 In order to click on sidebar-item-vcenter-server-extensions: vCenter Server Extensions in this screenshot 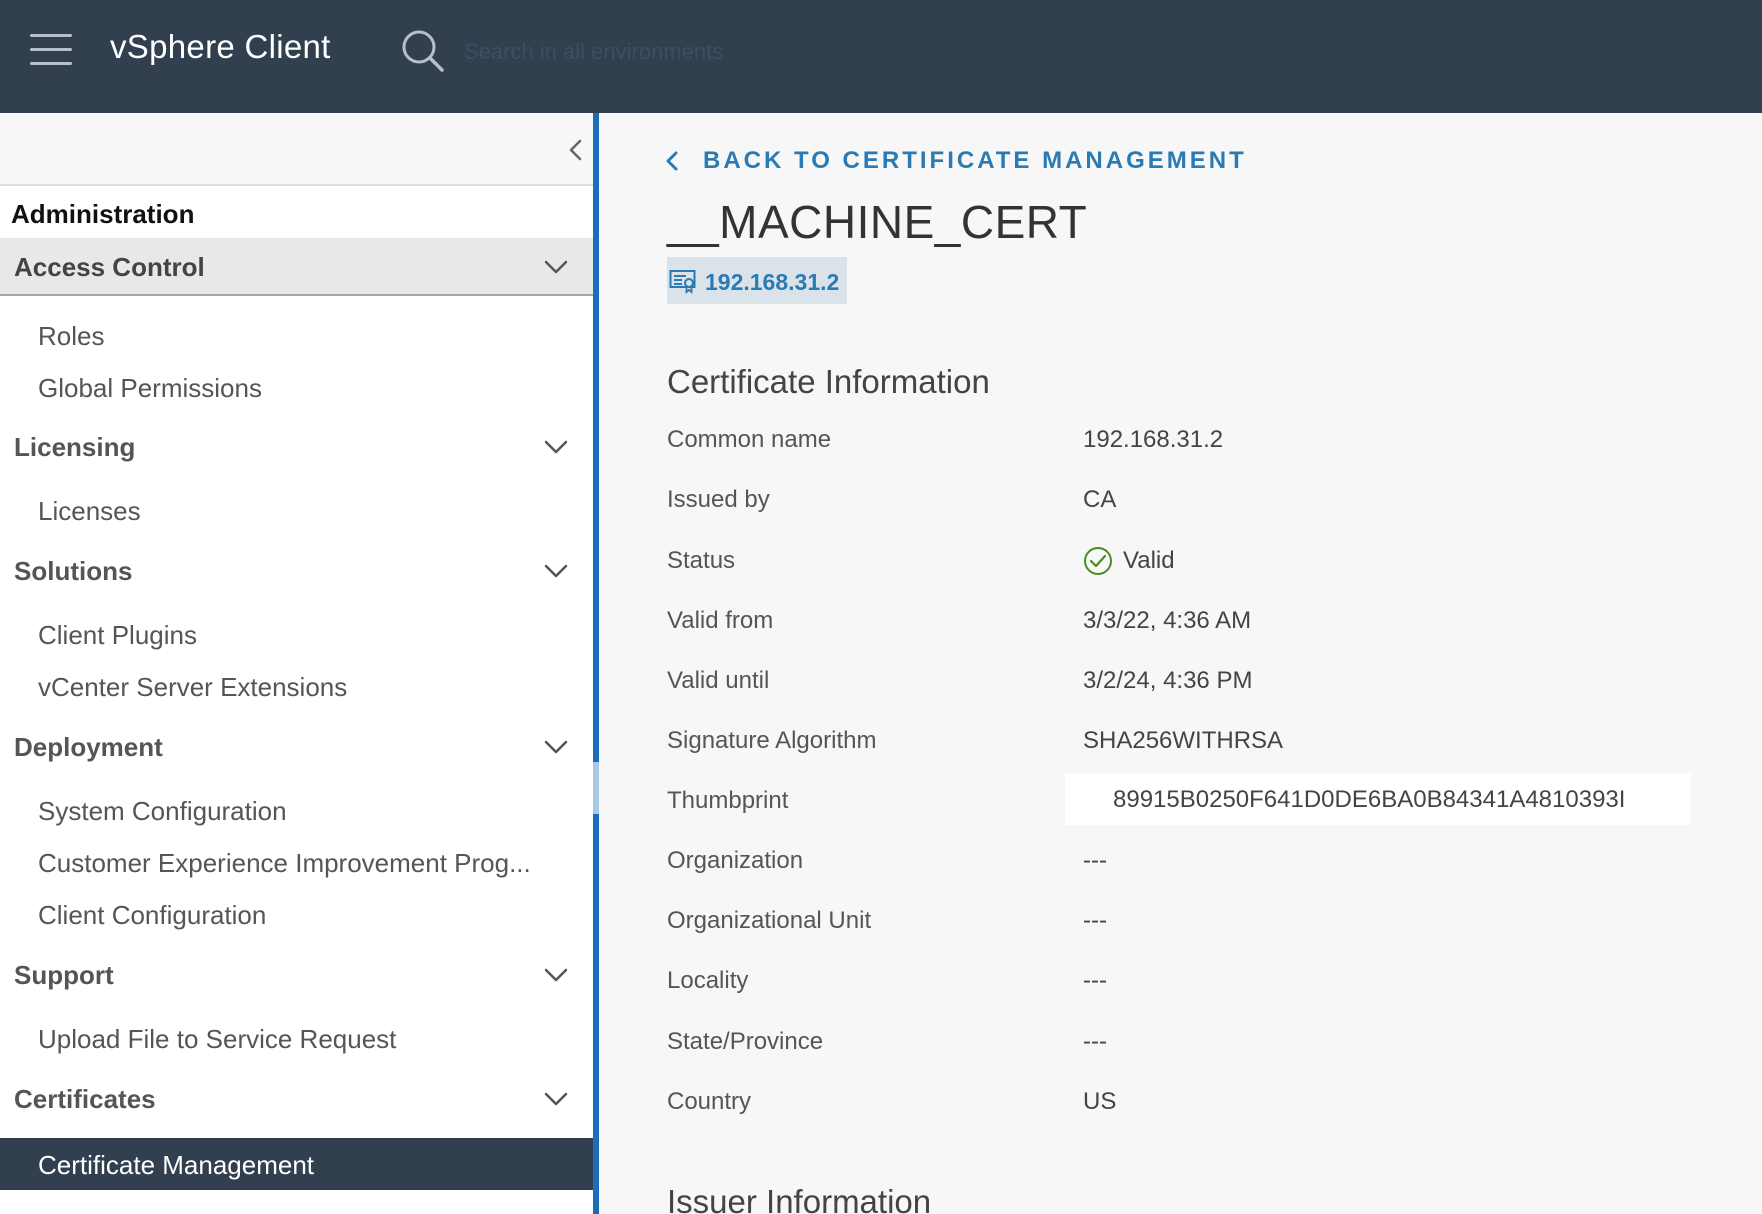, I will do `click(296, 686)`.